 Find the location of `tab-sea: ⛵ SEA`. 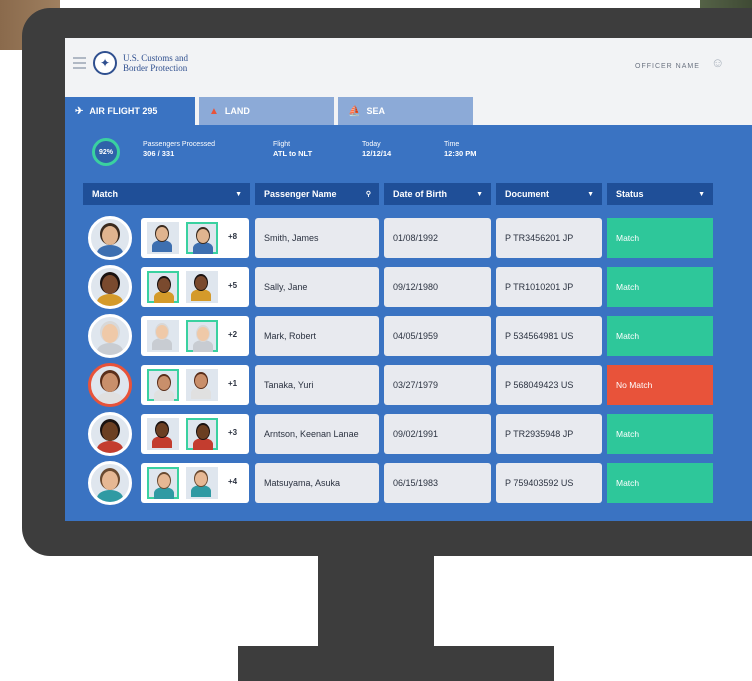

tab-sea: ⛵ SEA is located at coordinates (405, 111).